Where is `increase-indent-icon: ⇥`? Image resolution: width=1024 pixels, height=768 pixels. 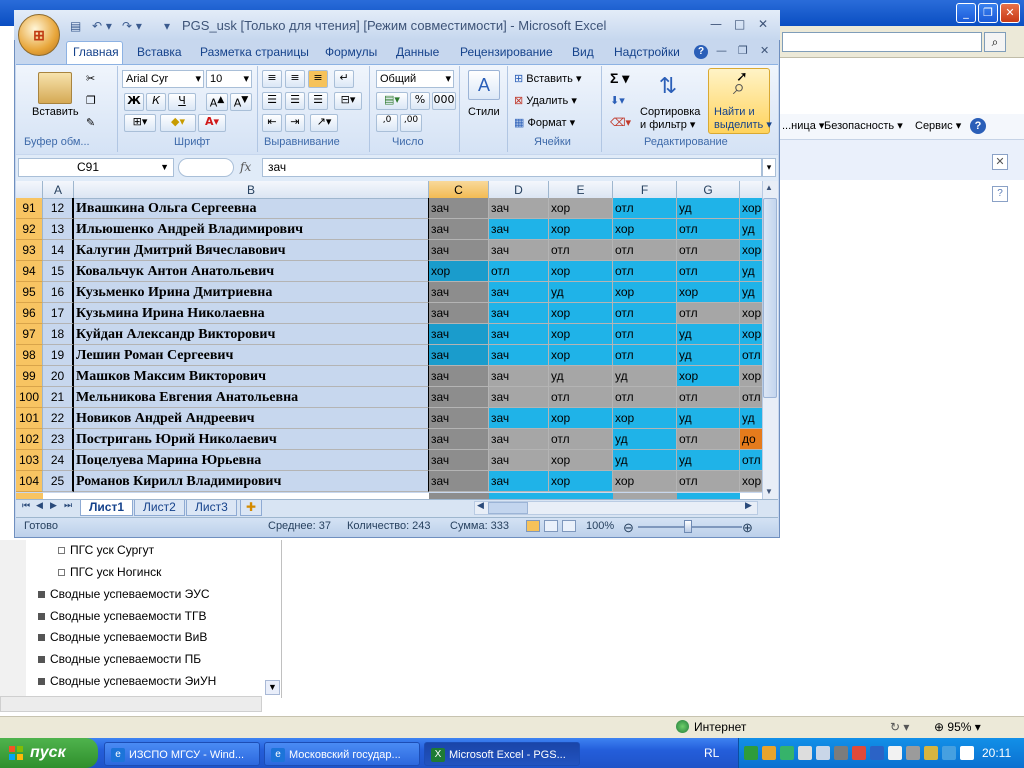
increase-indent-icon: ⇥ is located at coordinates (295, 123).